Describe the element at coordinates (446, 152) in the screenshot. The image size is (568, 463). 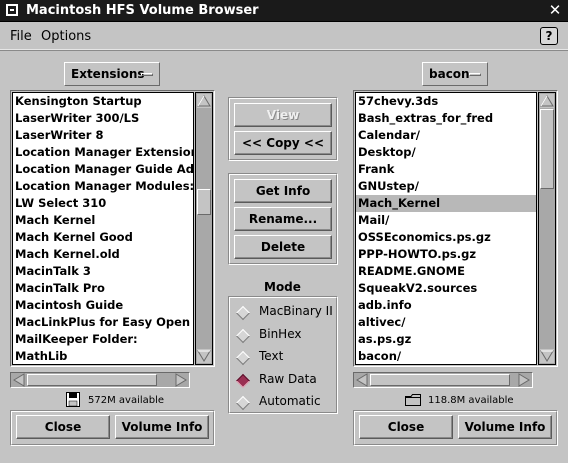
I see `file-list-row: Desktop/` at that location.